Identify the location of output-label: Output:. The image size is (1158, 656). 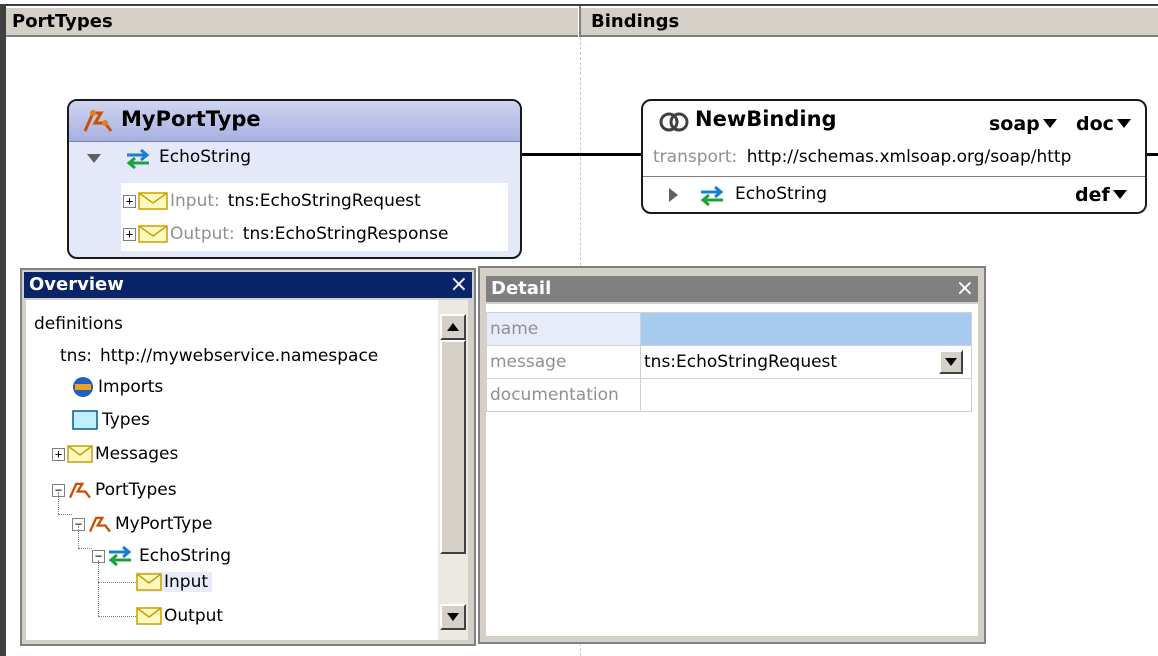
(202, 234).